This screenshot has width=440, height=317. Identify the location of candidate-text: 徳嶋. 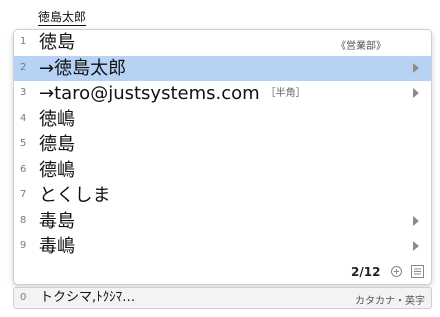
(57, 120).